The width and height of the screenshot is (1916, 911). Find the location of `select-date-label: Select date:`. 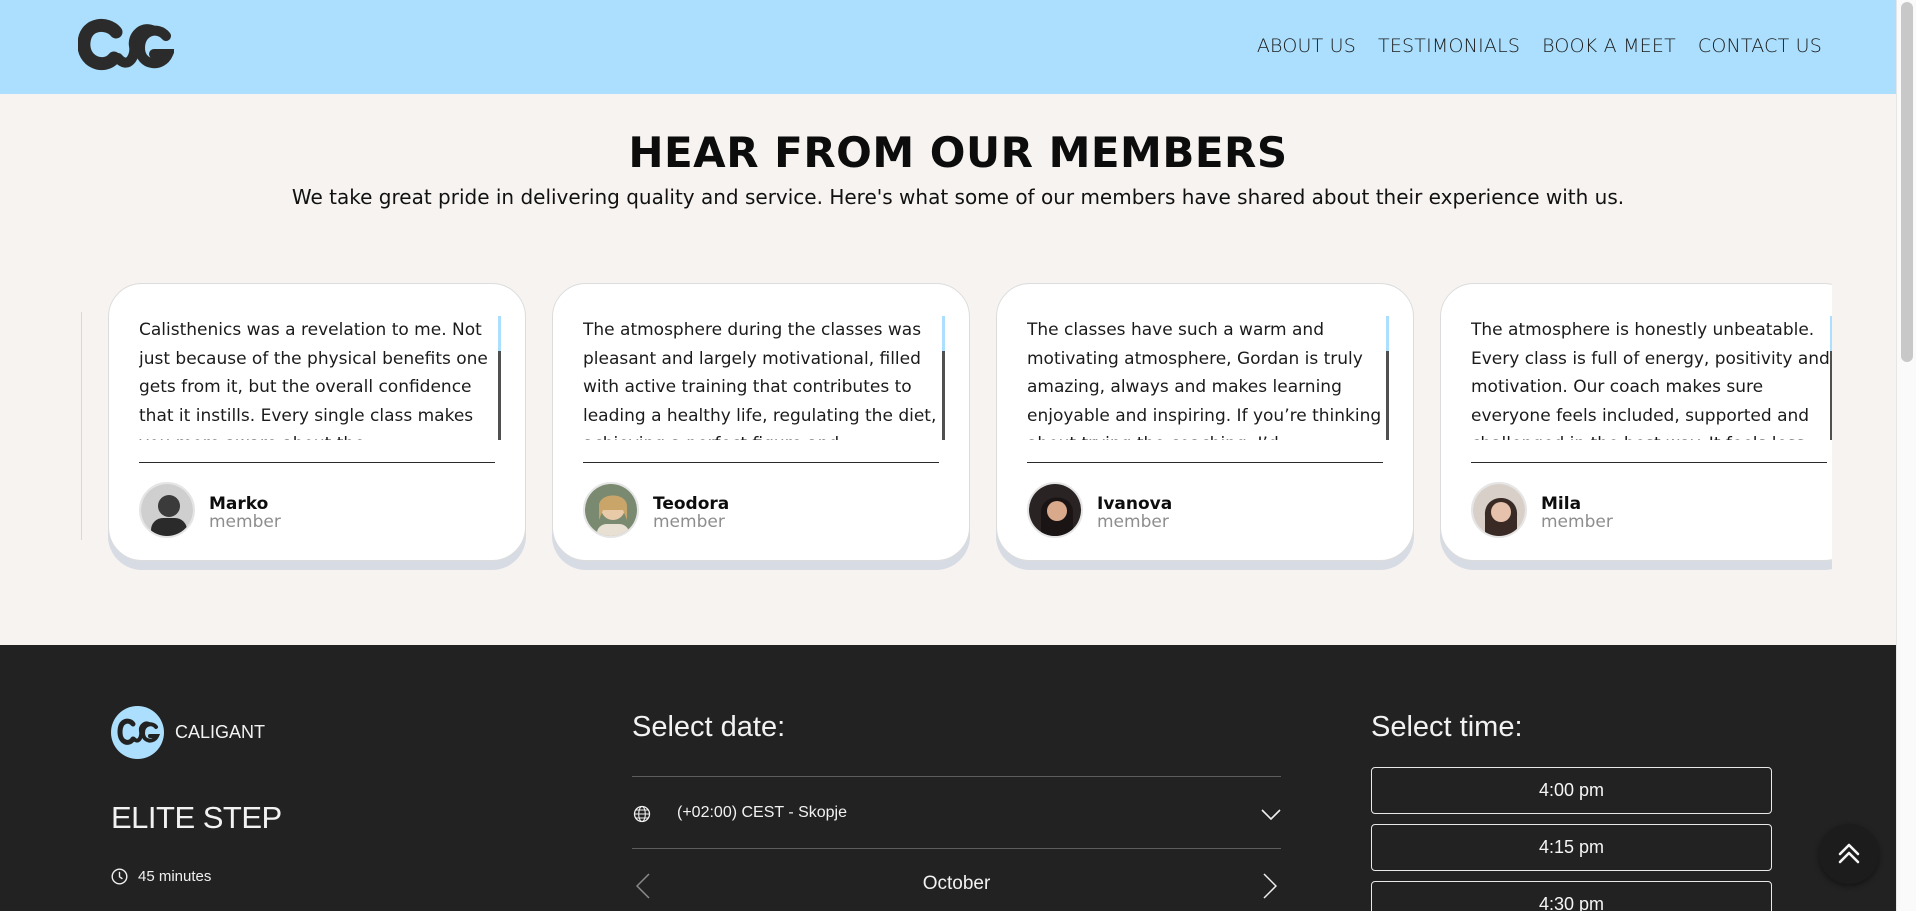

select-date-label: Select date: is located at coordinates (709, 727).